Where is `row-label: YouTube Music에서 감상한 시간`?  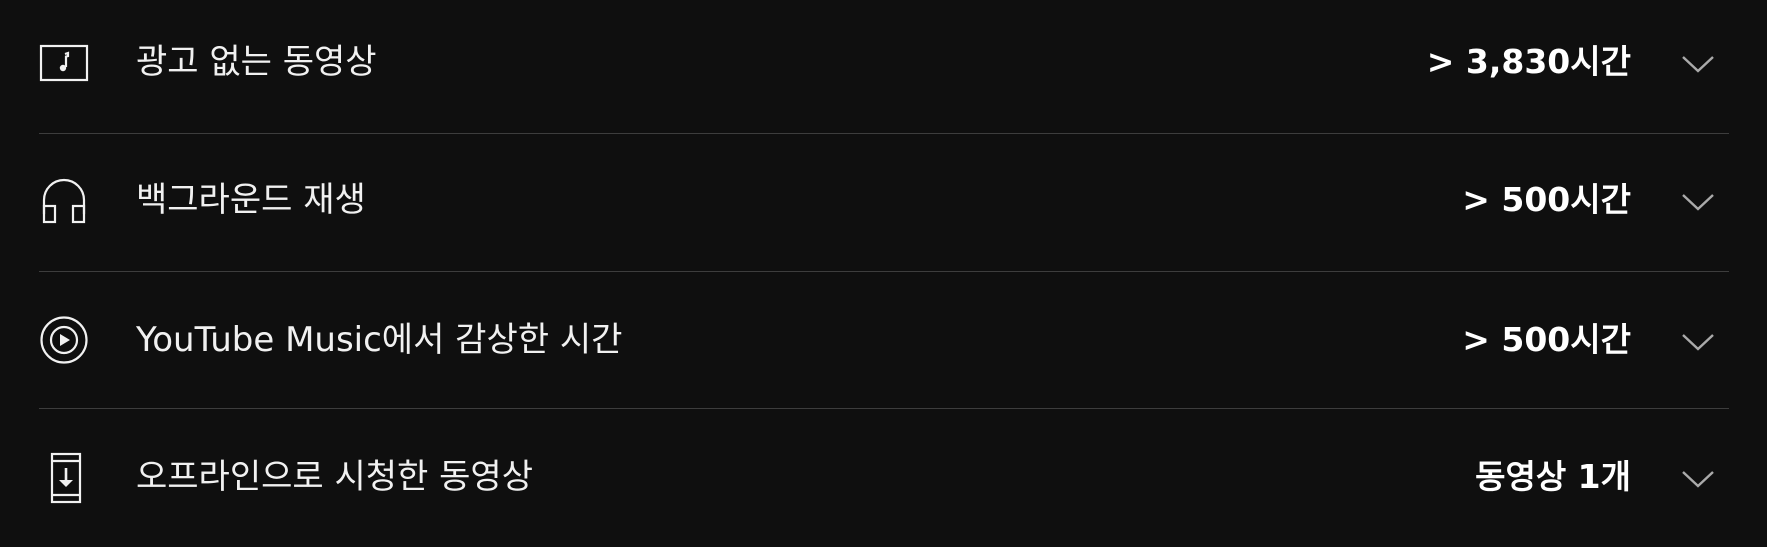 row-label: YouTube Music에서 감상한 시간 is located at coordinates (379, 340).